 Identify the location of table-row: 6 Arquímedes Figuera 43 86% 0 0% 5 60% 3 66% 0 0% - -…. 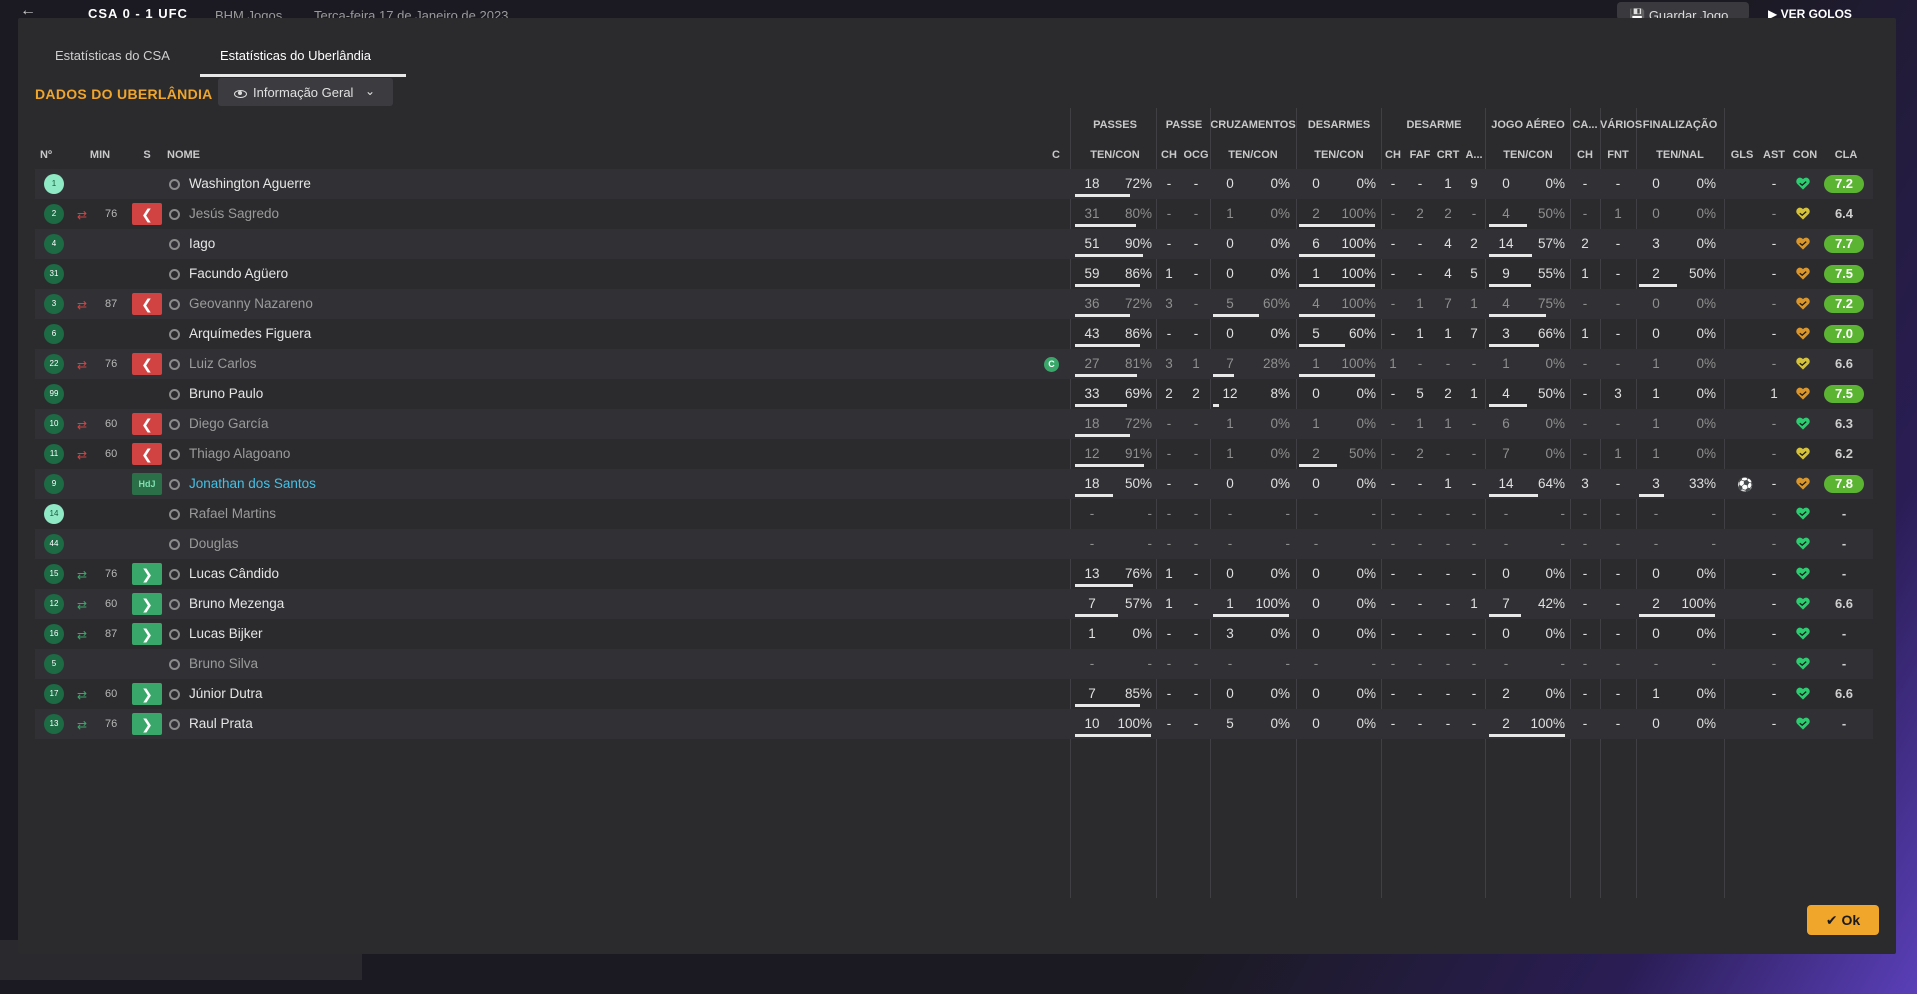
(954, 334).